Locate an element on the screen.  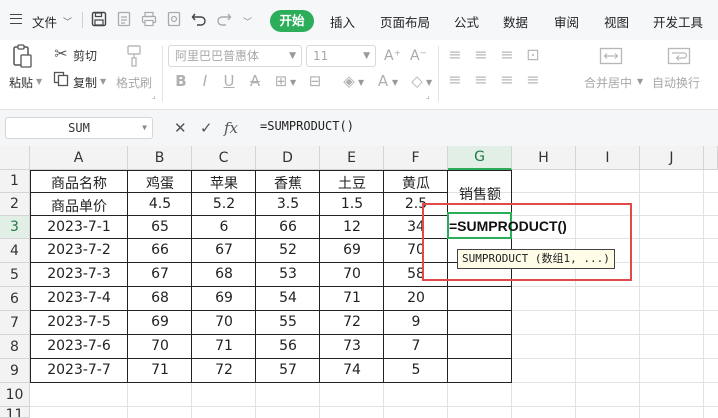
column-header-i: I is located at coordinates (608, 158).